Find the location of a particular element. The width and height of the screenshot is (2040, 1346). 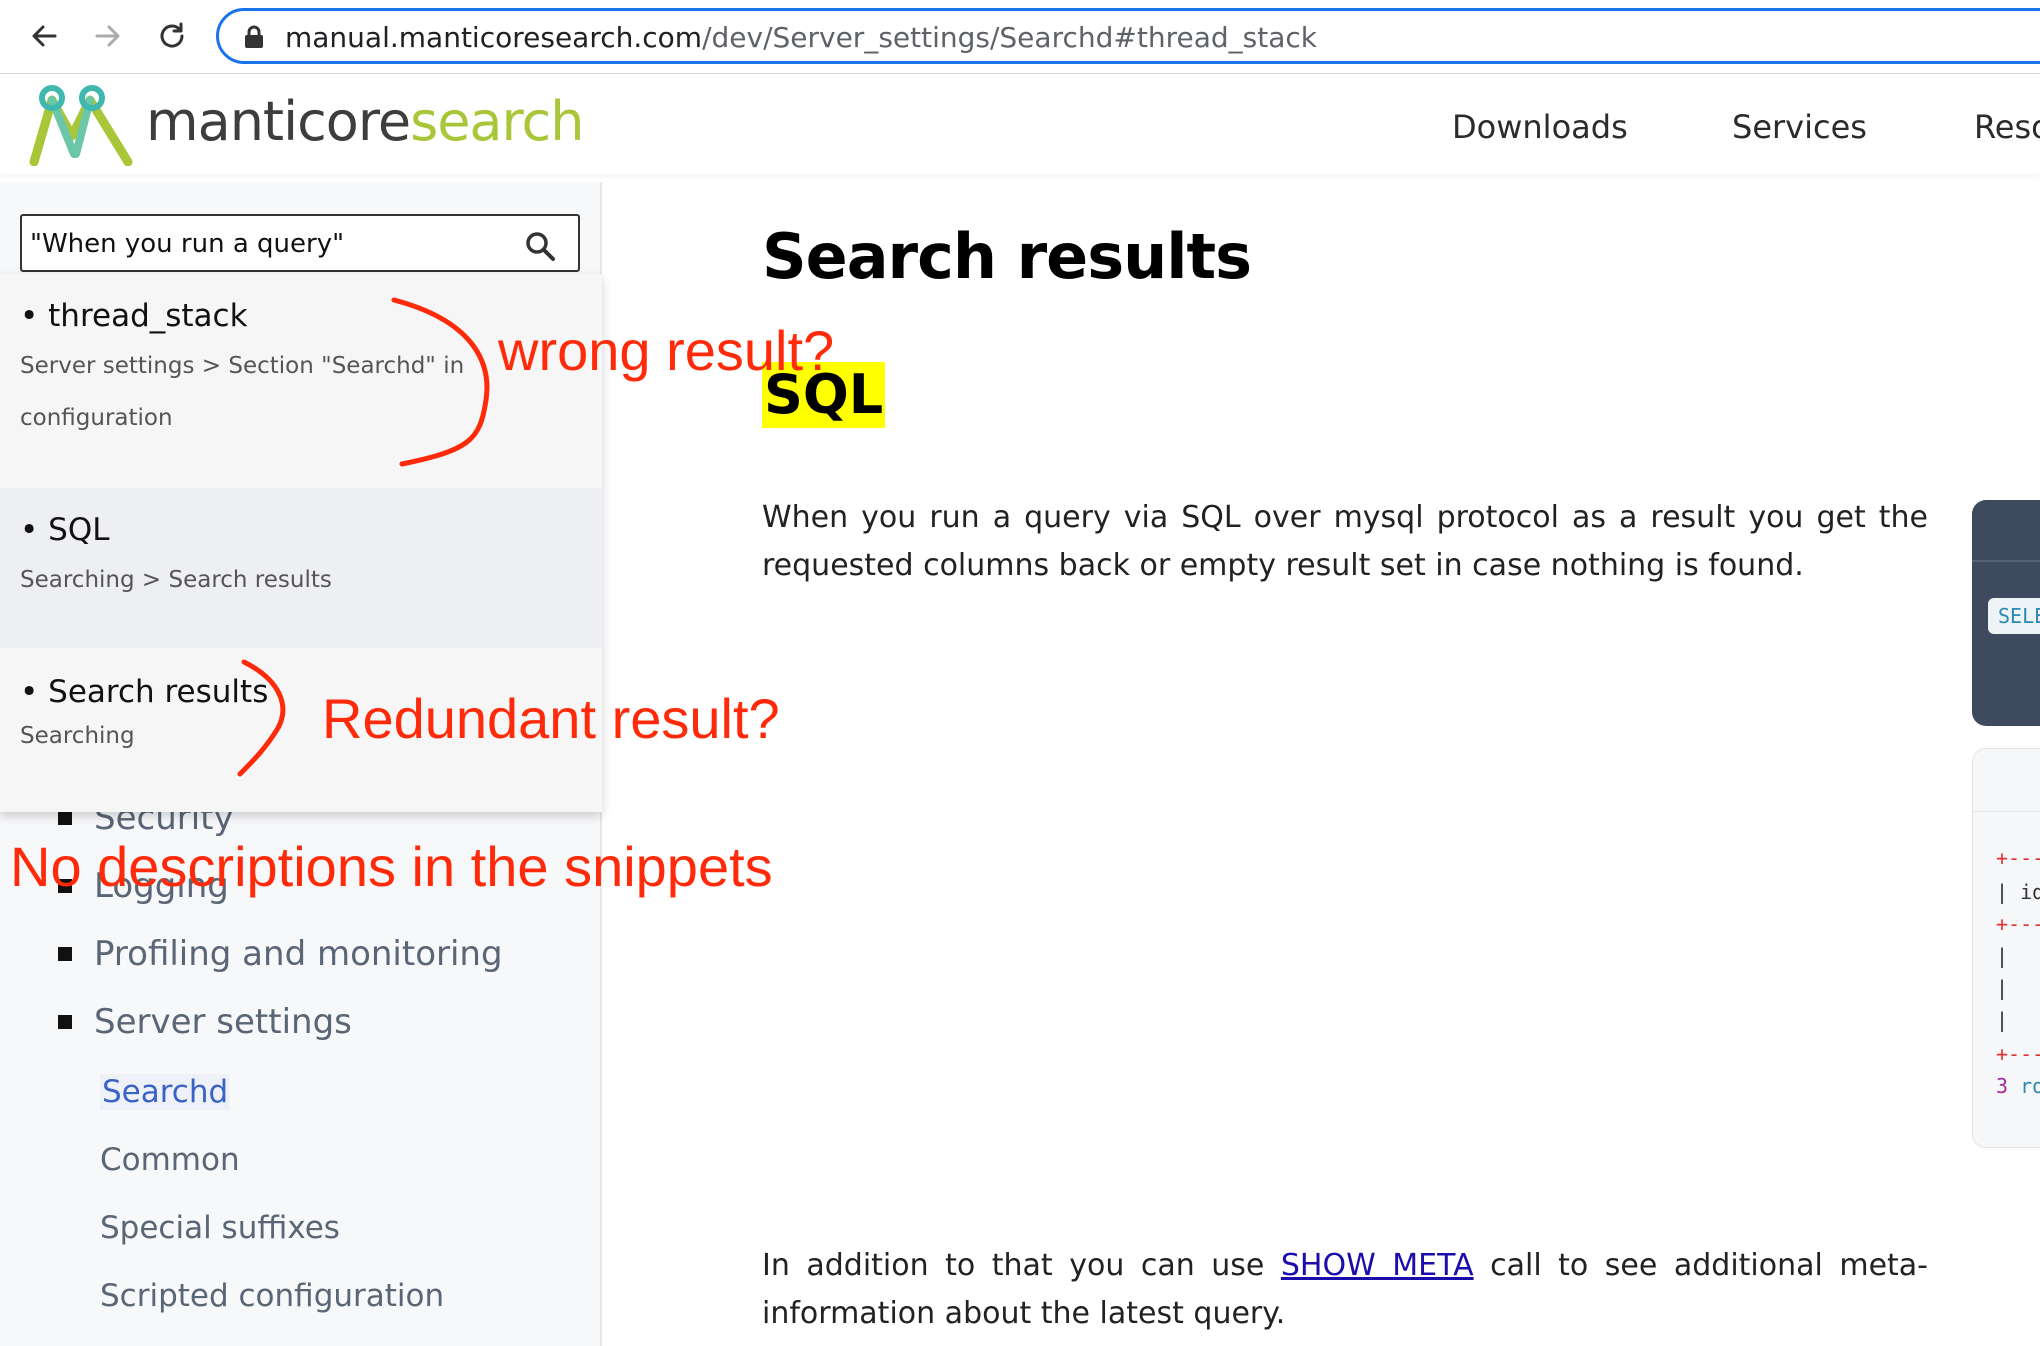

magnifier-icon is located at coordinates (540, 246).